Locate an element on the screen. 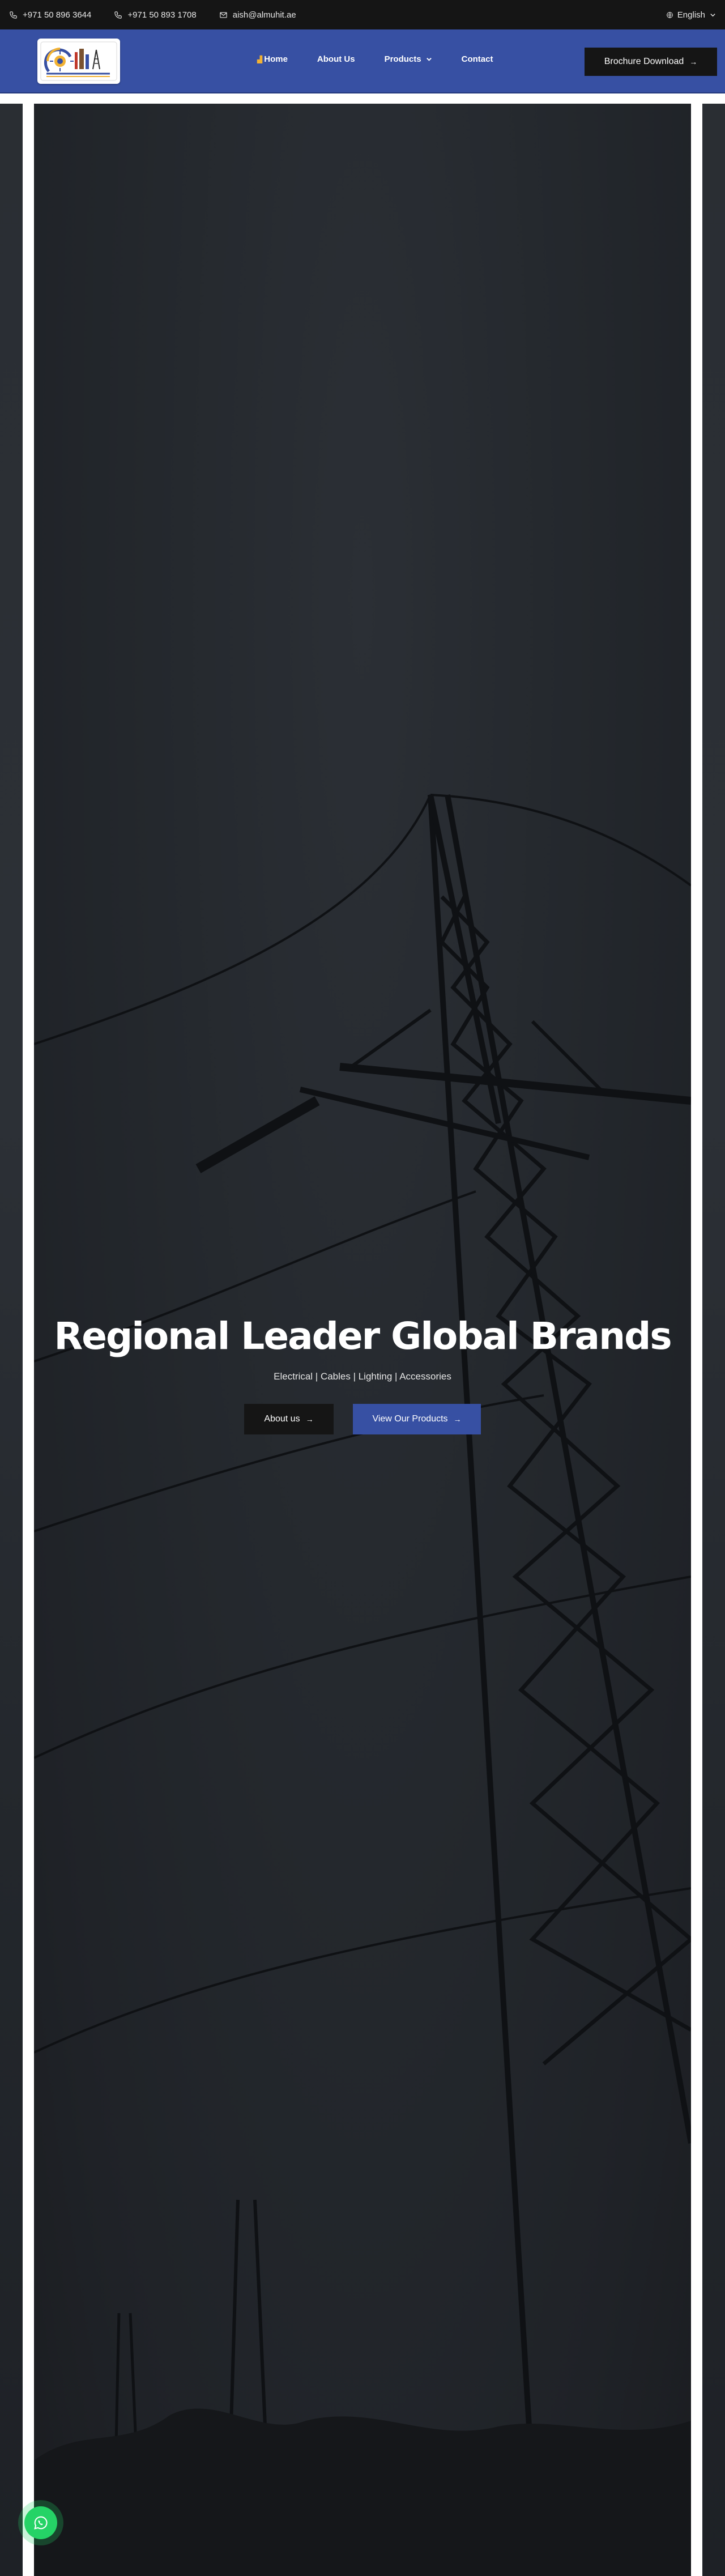 This screenshot has height=2576, width=725. about-us-button: About us → is located at coordinates (289, 1418).